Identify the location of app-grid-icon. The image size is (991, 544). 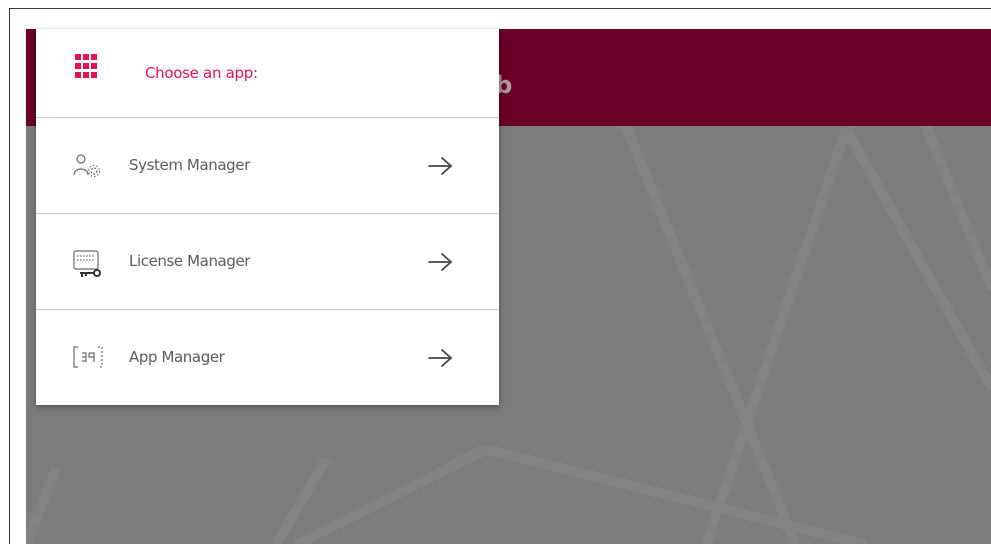
(86, 66).